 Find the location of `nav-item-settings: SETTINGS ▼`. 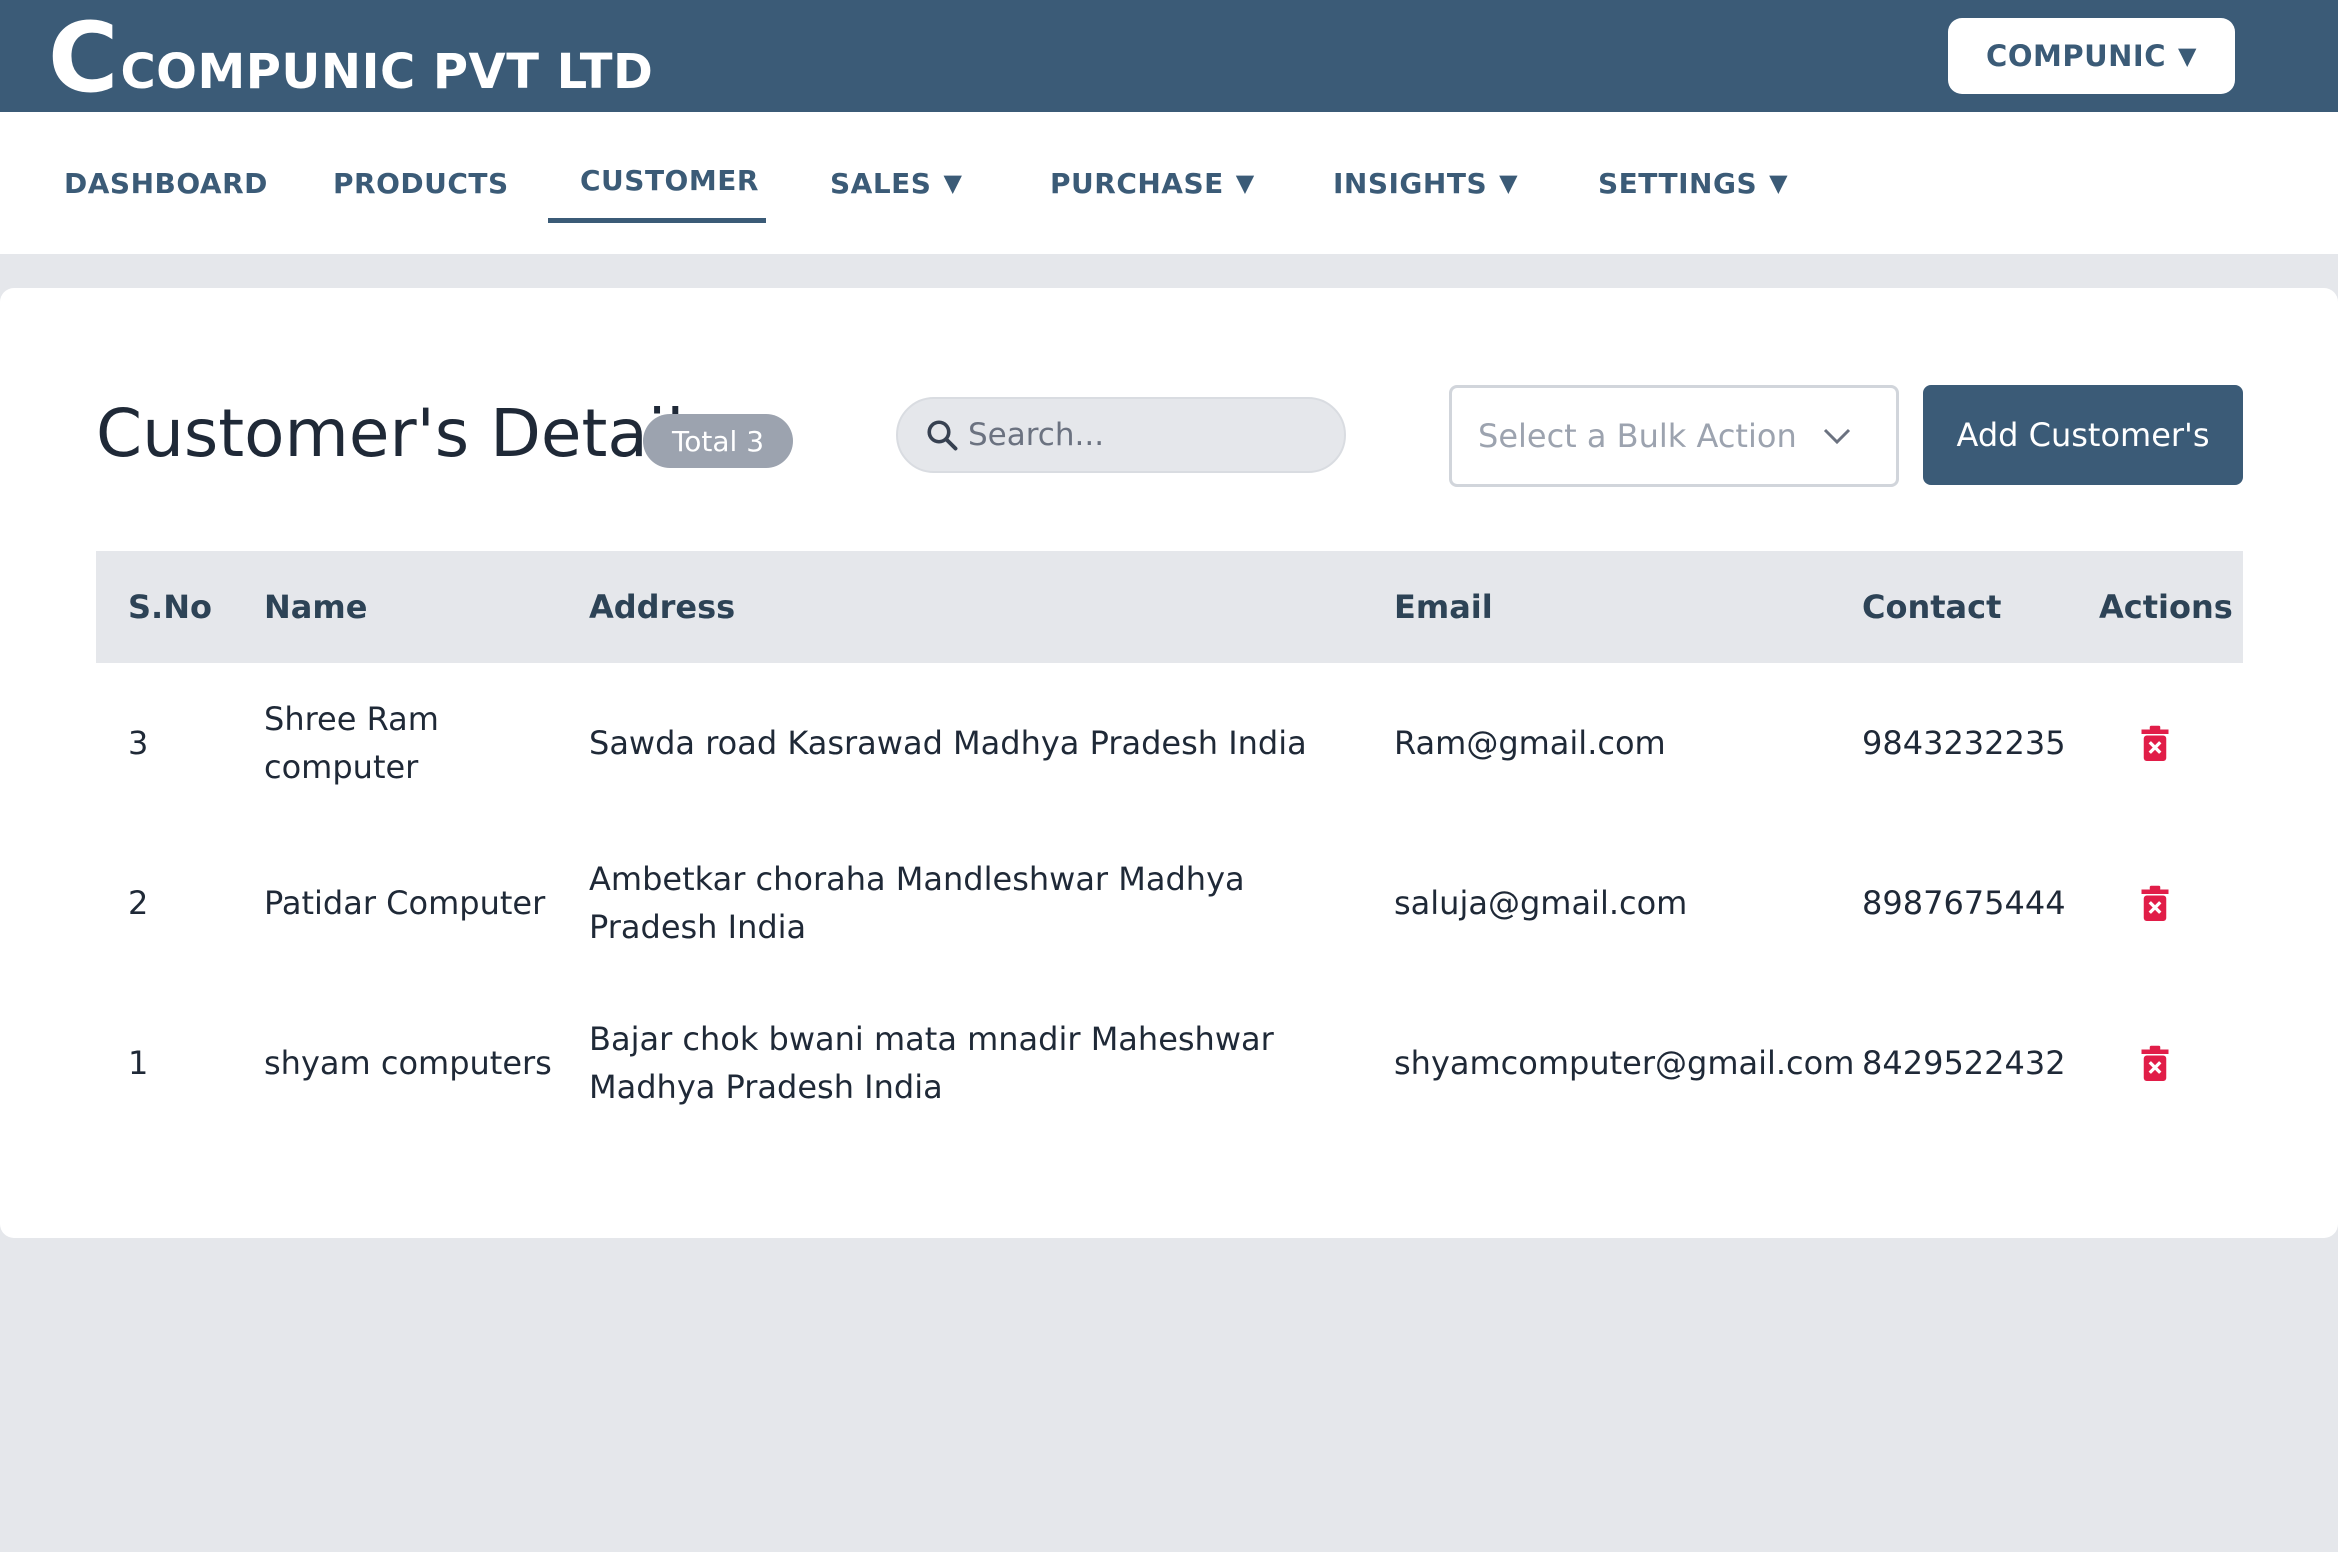

nav-item-settings: SETTINGS ▼ is located at coordinates (1693, 183).